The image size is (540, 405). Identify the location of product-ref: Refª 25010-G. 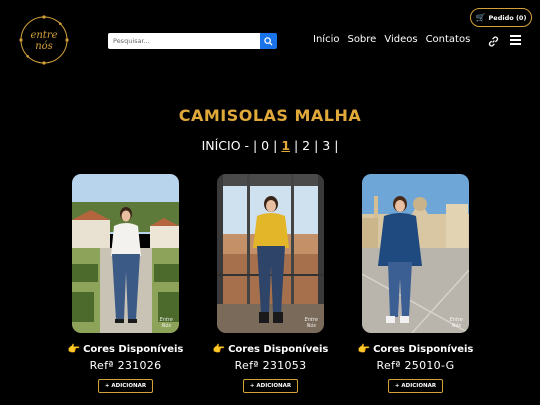
(415, 365).